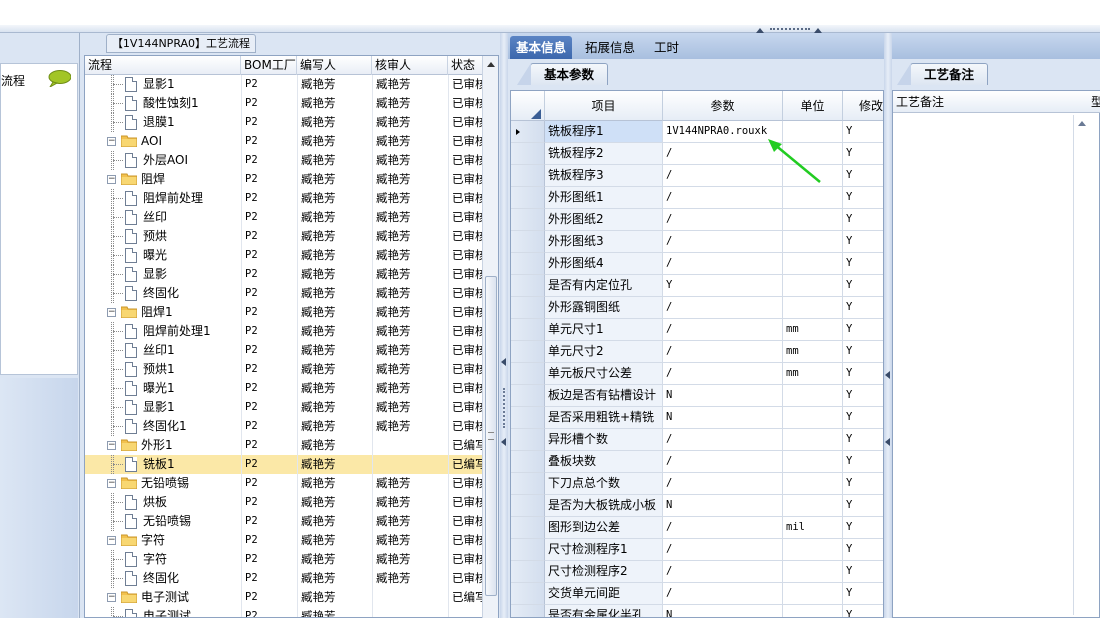  I want to click on param-row: 是否为大板铣成小板 N Y, so click(697, 506).